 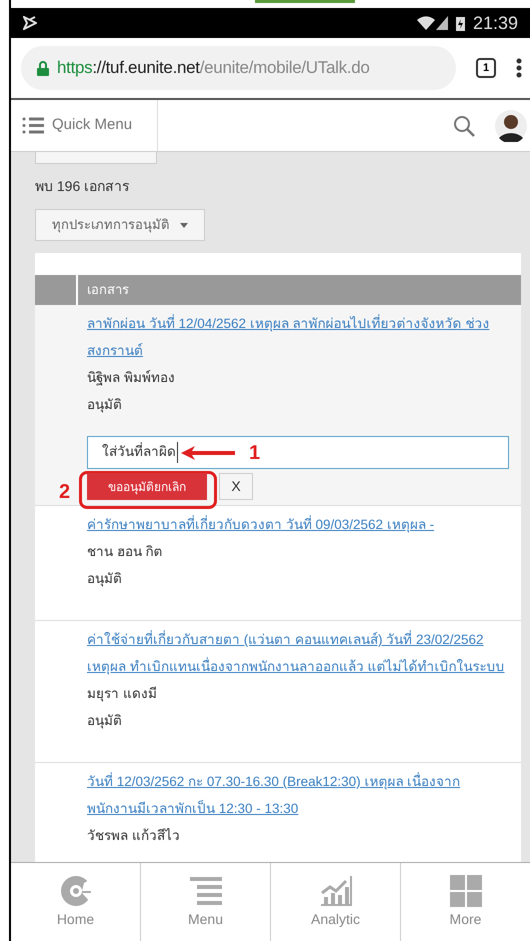 What do you see at coordinates (213, 68) in the screenshot?
I see `url-text: https://tuf.eunite.net/eunite/mobile/UTalk.do` at bounding box center [213, 68].